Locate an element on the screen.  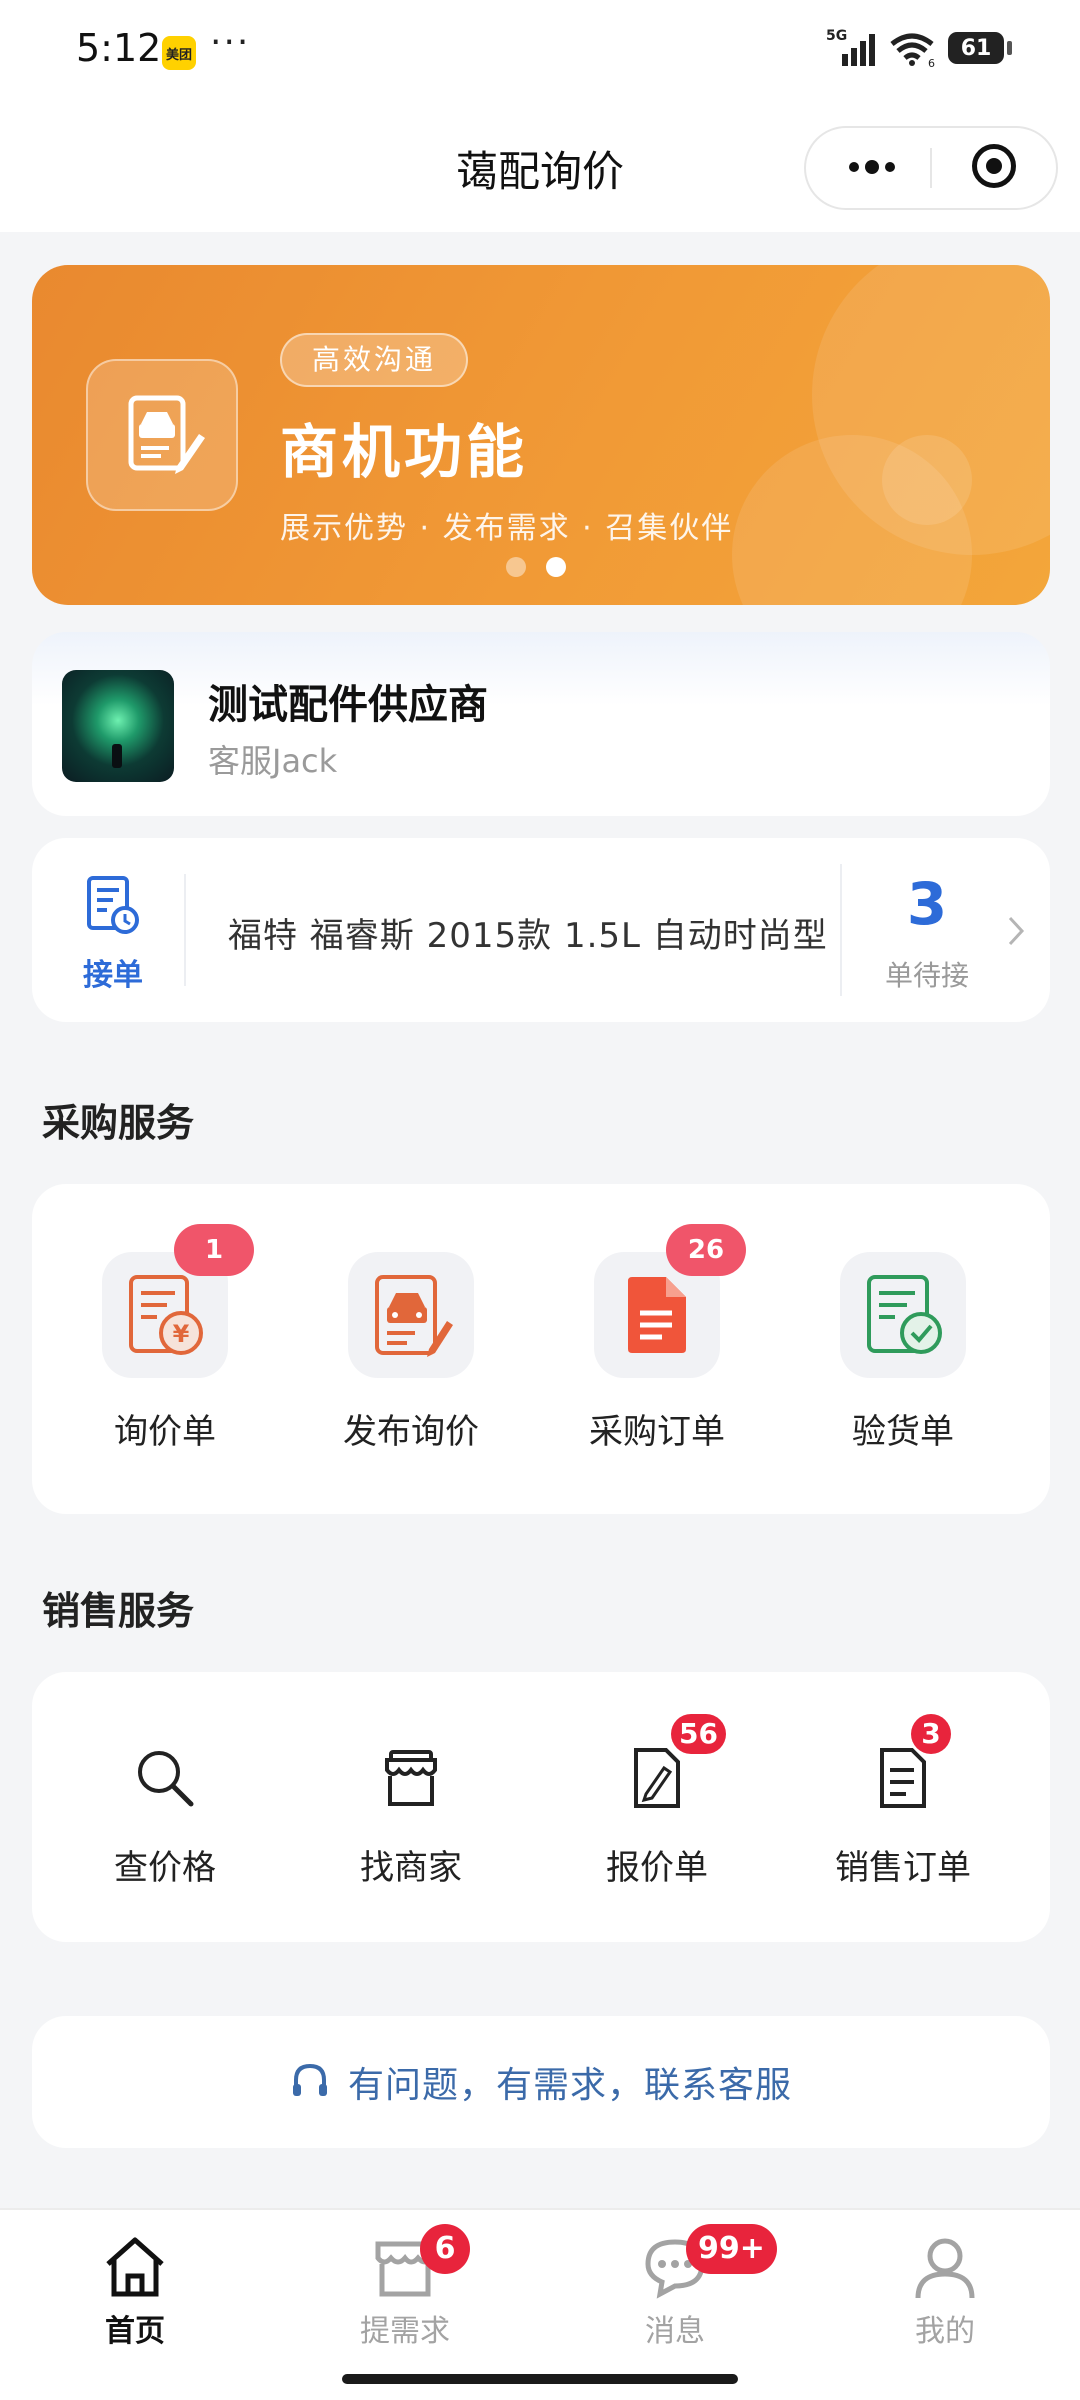
sales-order-label: 销售订单 is located at coordinates (903, 1868).